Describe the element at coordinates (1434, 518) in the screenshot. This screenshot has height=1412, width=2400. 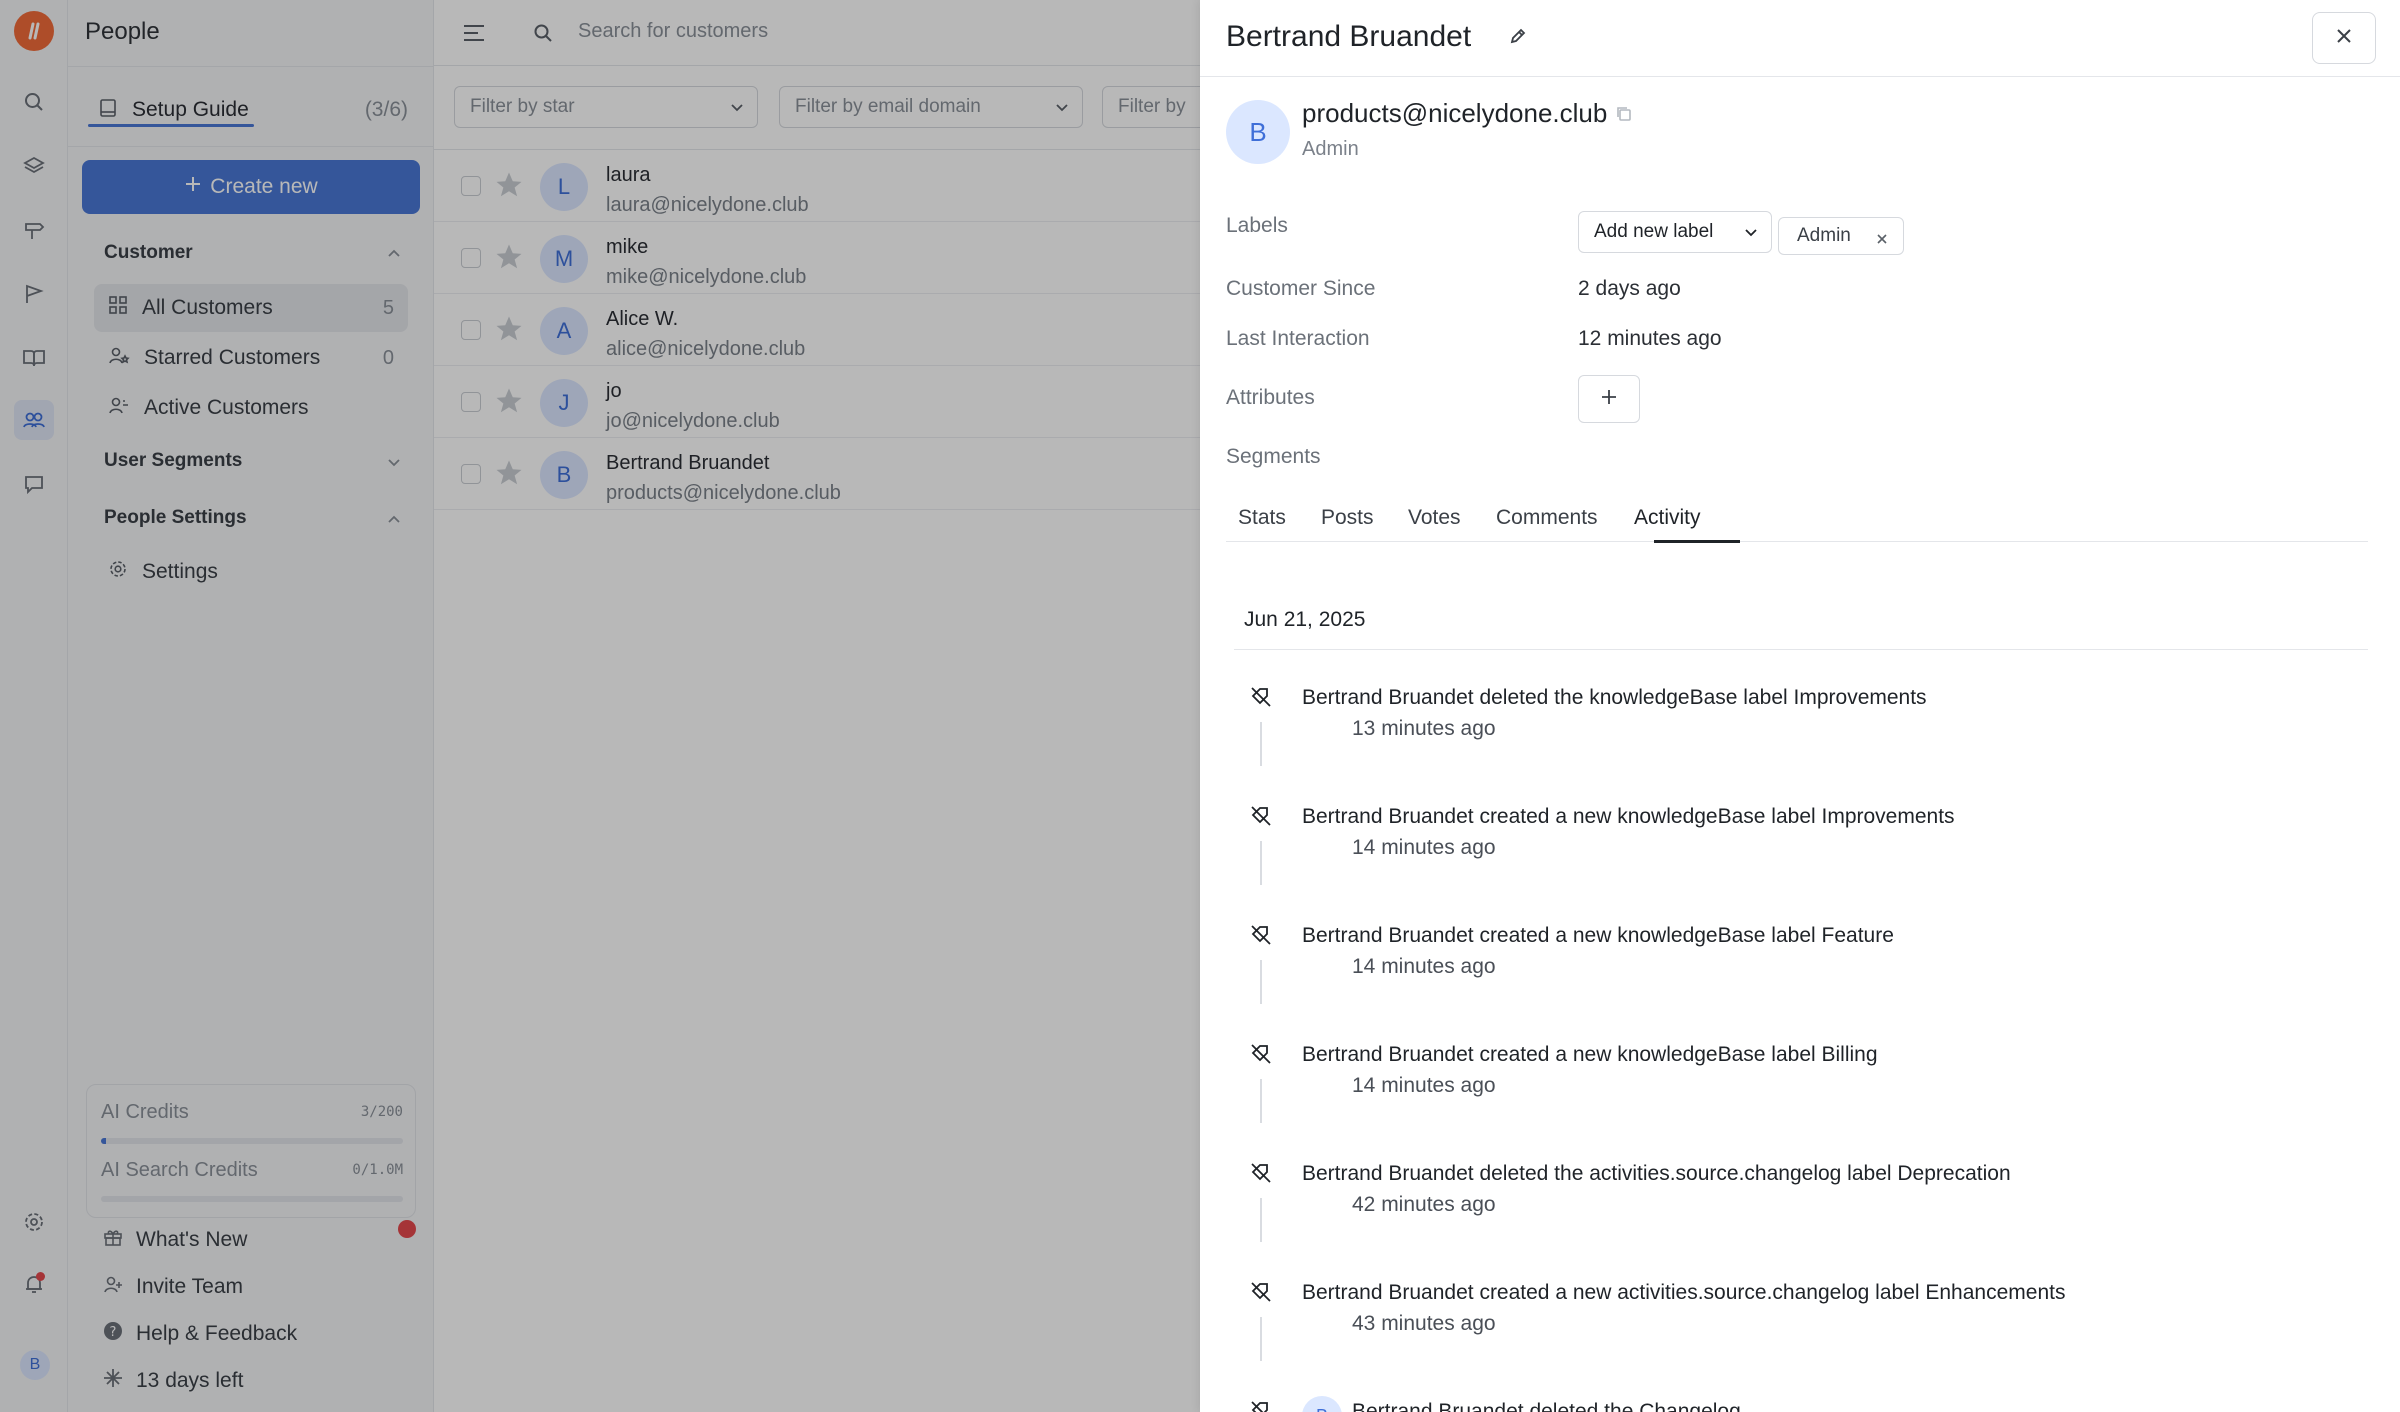
I see `tab-votes: Votes` at that location.